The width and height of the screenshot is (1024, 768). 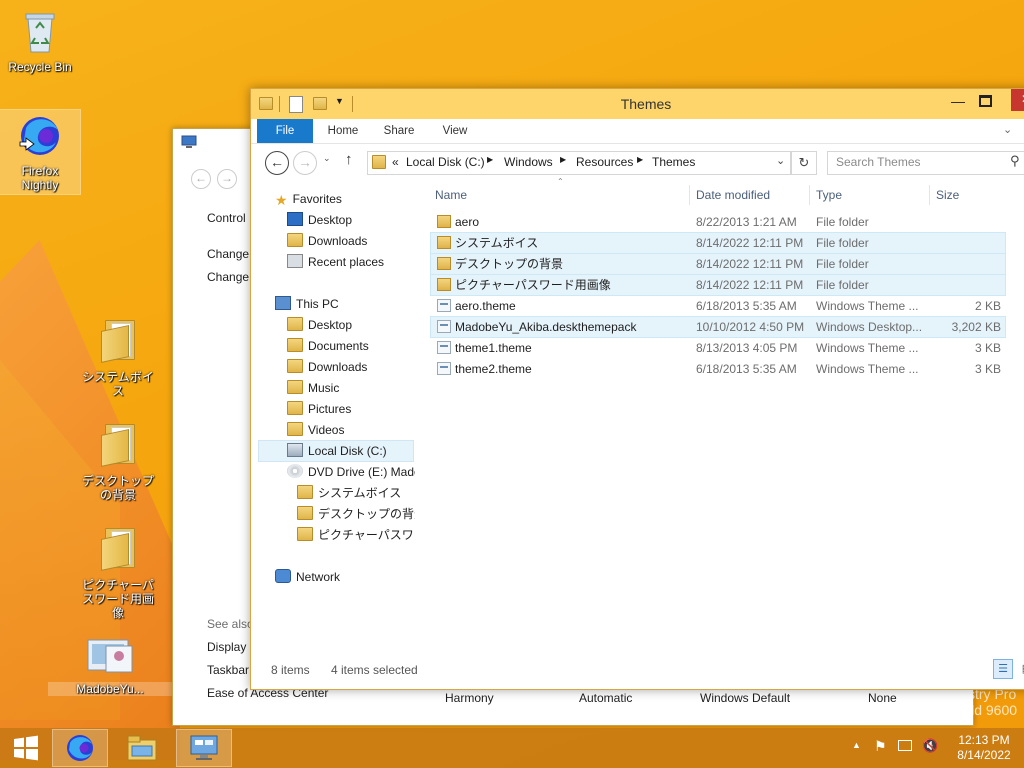 What do you see at coordinates (228, 670) in the screenshot?
I see `taskbar-link: Taskbar` at bounding box center [228, 670].